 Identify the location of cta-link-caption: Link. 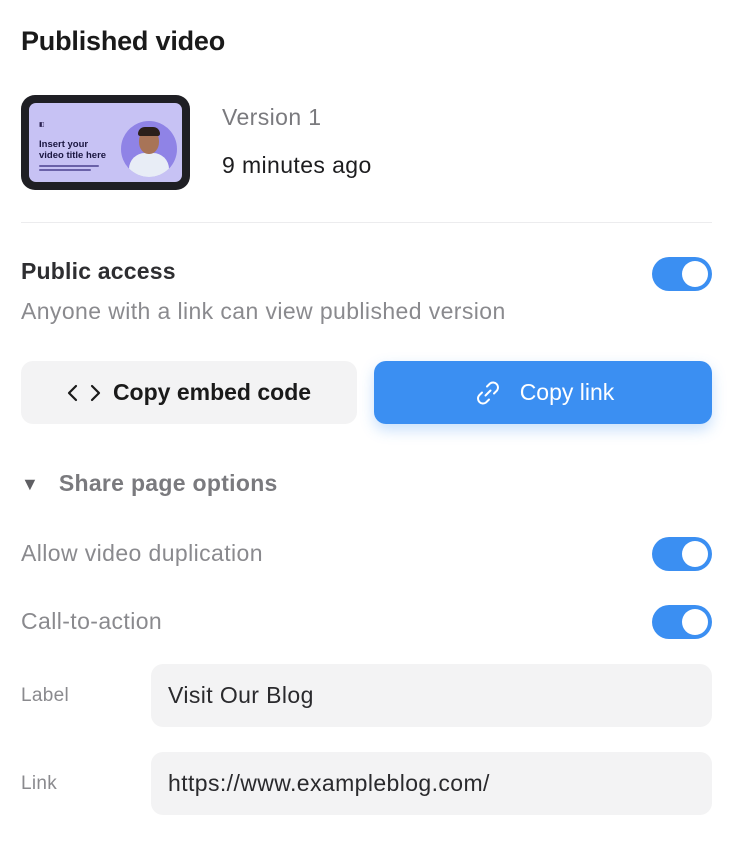
(39, 783).